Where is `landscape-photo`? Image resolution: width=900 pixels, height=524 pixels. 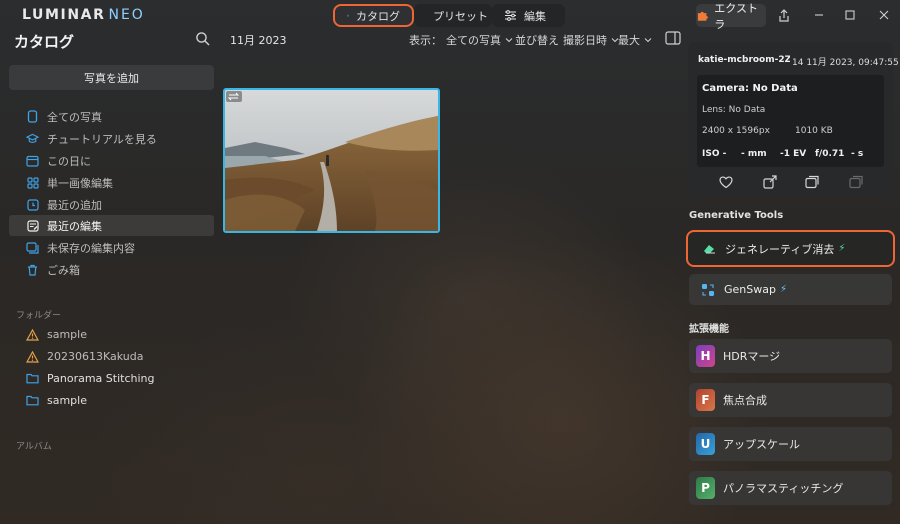
landscape-photo is located at coordinates (331, 160).